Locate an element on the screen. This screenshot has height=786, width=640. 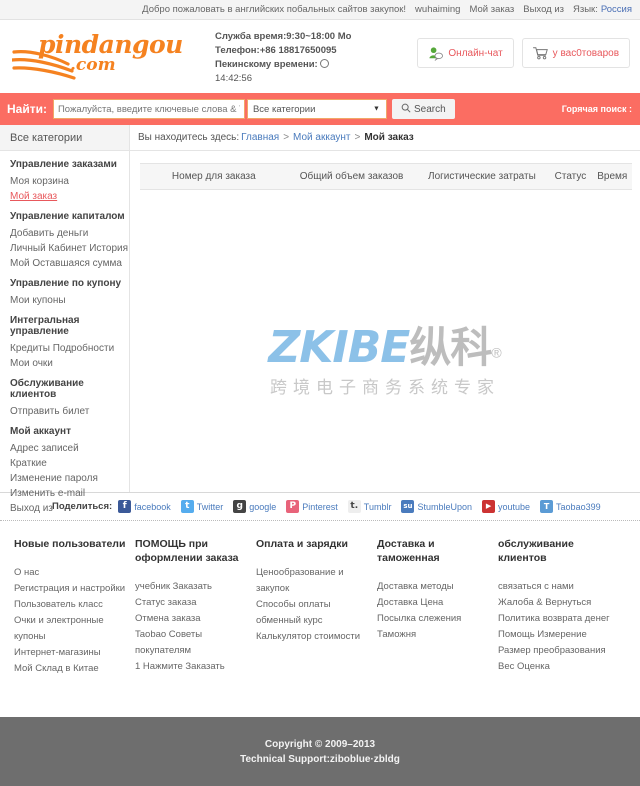
breadcrumb-account-link: Мой аккаунт is located at coordinates (321, 137).